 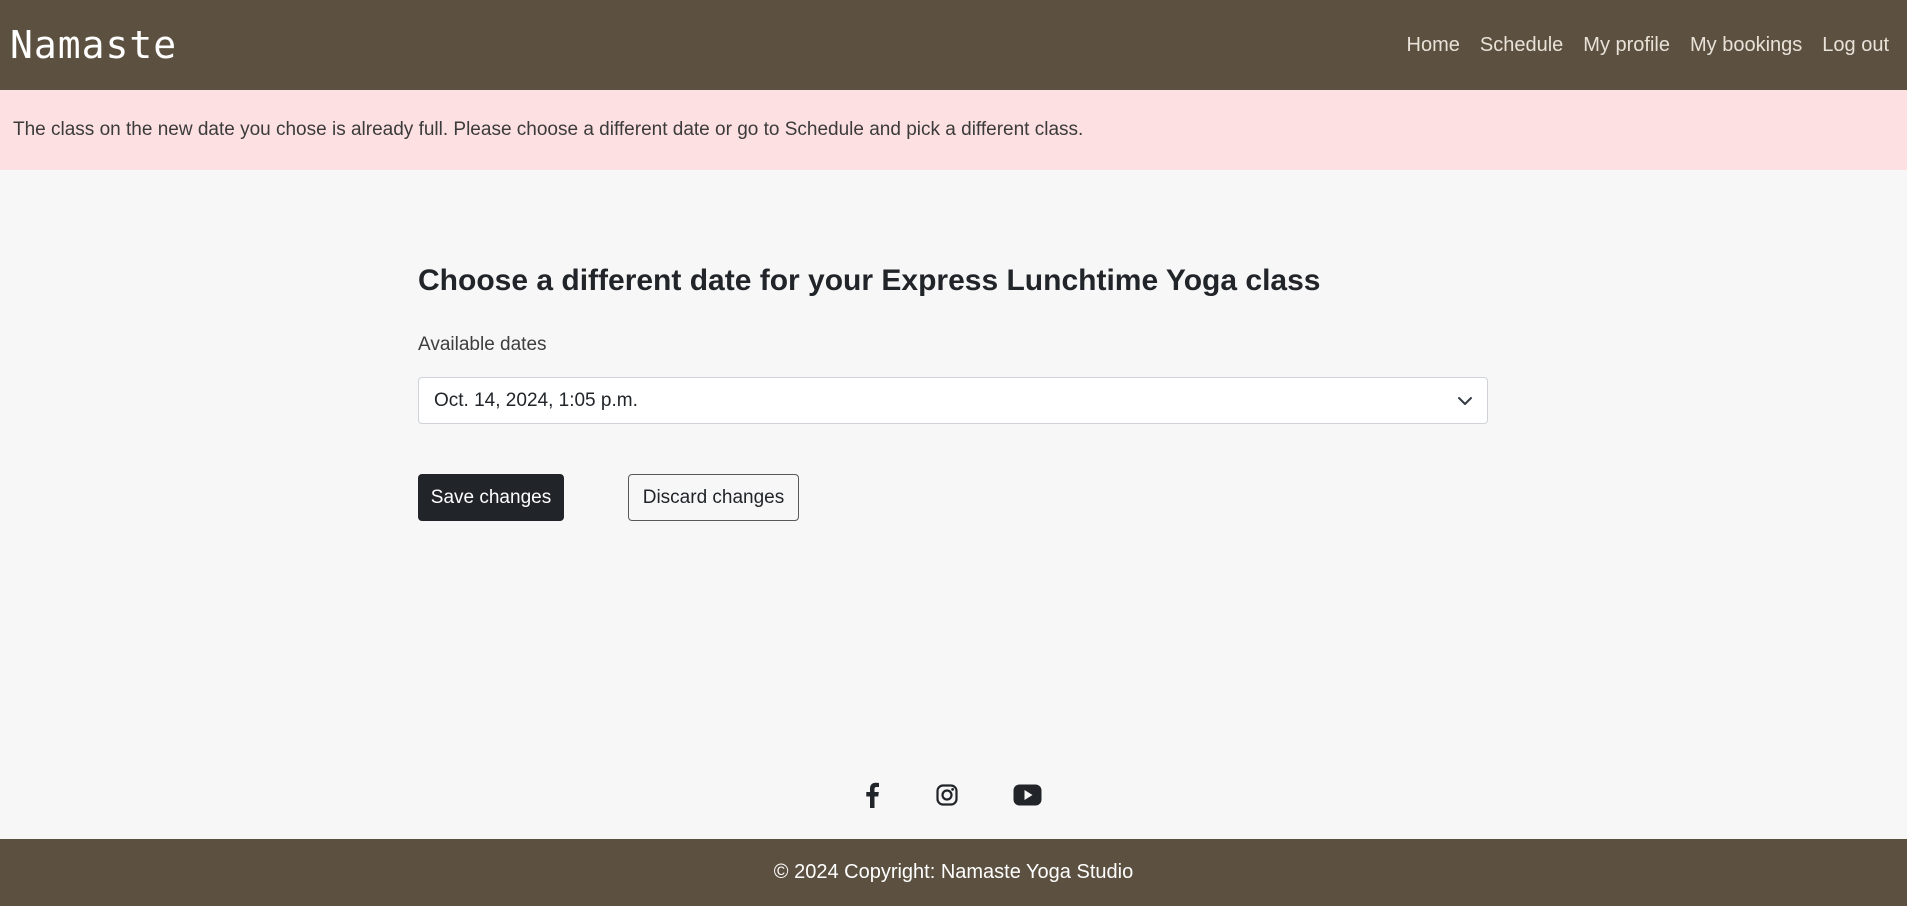 What do you see at coordinates (482, 344) in the screenshot?
I see `available-dates-label: Available dates` at bounding box center [482, 344].